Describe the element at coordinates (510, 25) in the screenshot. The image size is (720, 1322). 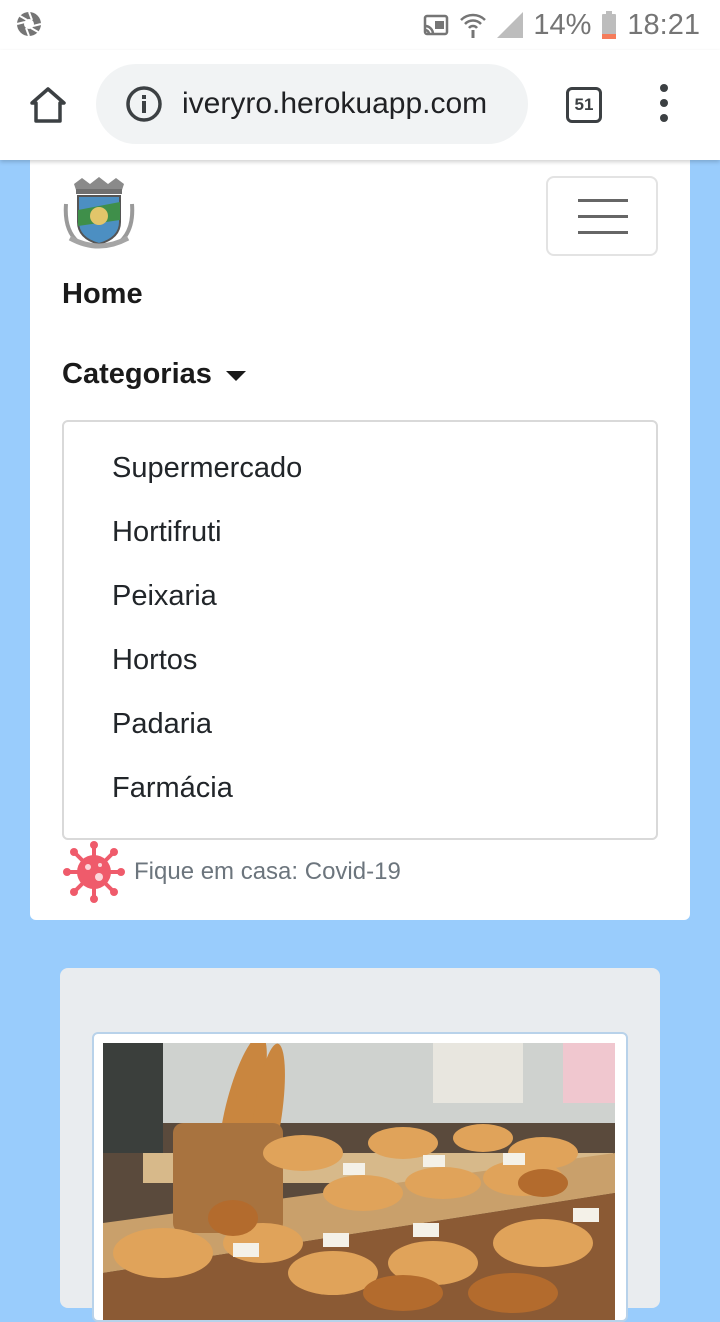
I see `signal-icon` at that location.